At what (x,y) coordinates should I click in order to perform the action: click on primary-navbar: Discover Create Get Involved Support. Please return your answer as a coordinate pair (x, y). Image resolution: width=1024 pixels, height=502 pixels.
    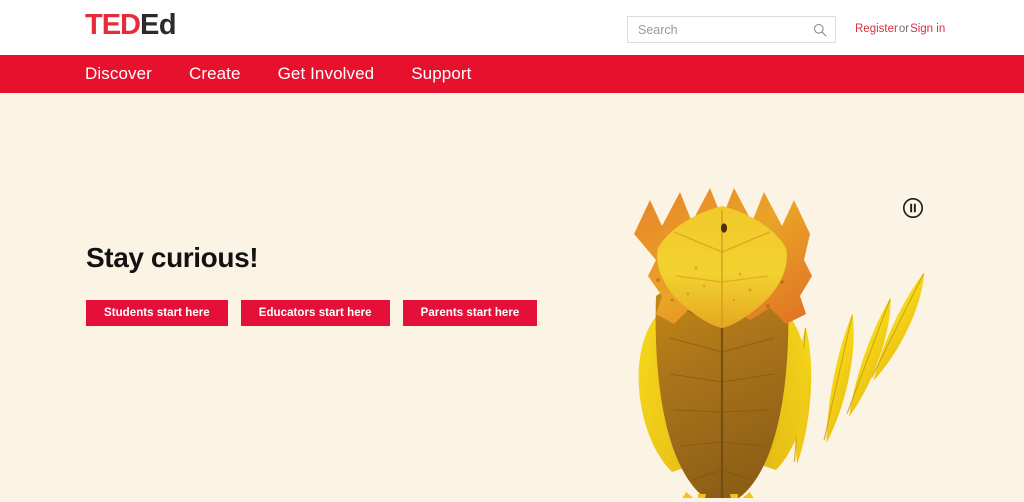
    Looking at the image, I should click on (512, 74).